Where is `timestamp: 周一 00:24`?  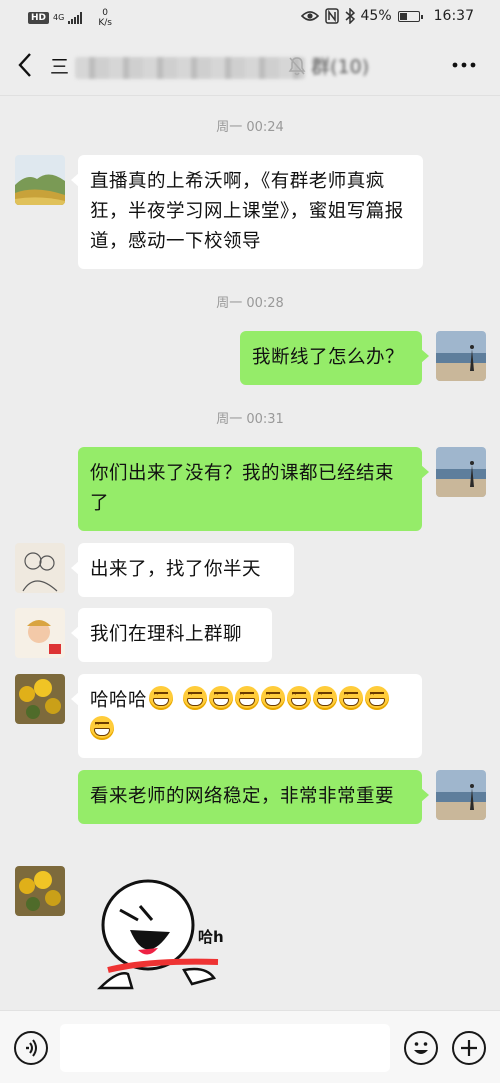
timestamp: 周一 00:24 is located at coordinates (250, 127).